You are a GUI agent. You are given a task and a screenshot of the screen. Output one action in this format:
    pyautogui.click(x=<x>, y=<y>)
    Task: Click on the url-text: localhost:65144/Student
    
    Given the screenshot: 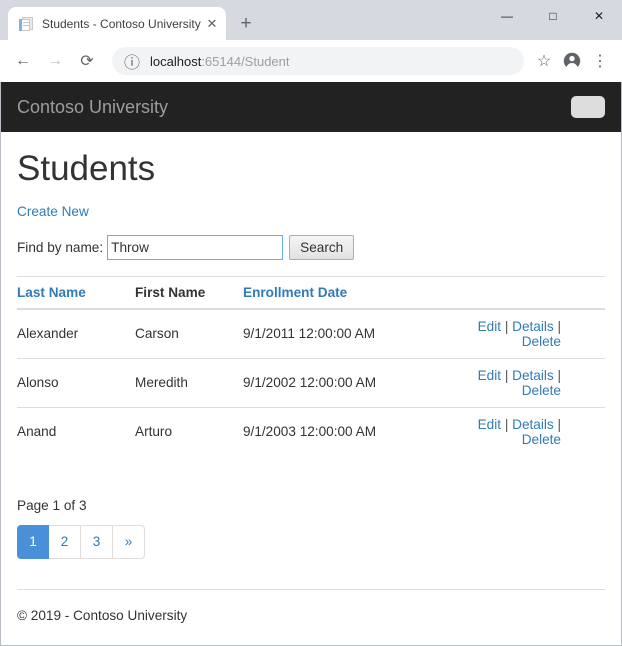 What is the action you would take?
    pyautogui.click(x=220, y=61)
    